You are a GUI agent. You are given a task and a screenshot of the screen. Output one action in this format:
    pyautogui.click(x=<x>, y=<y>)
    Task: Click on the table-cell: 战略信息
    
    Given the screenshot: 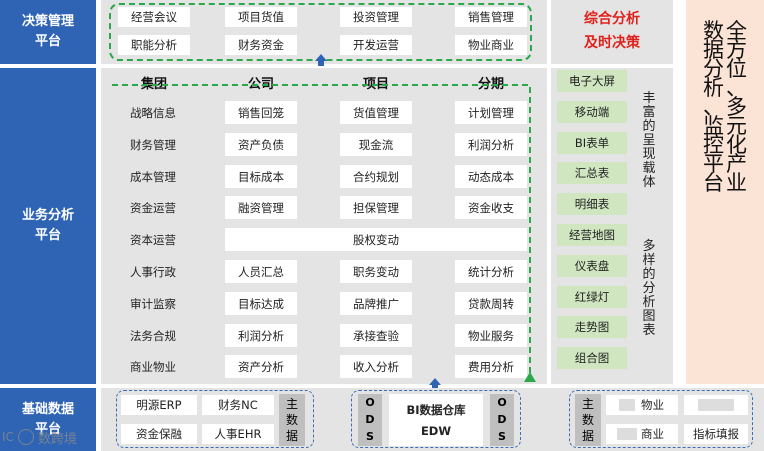 What is the action you would take?
    pyautogui.click(x=153, y=112)
    